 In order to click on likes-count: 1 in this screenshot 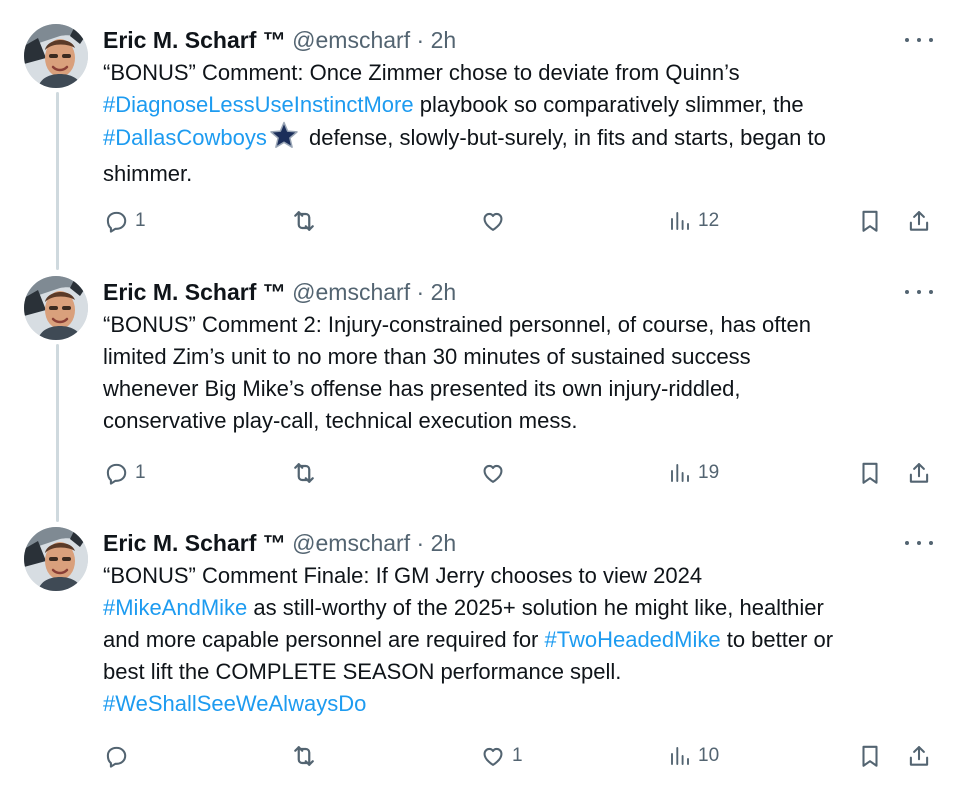, I will do `click(517, 755)`.